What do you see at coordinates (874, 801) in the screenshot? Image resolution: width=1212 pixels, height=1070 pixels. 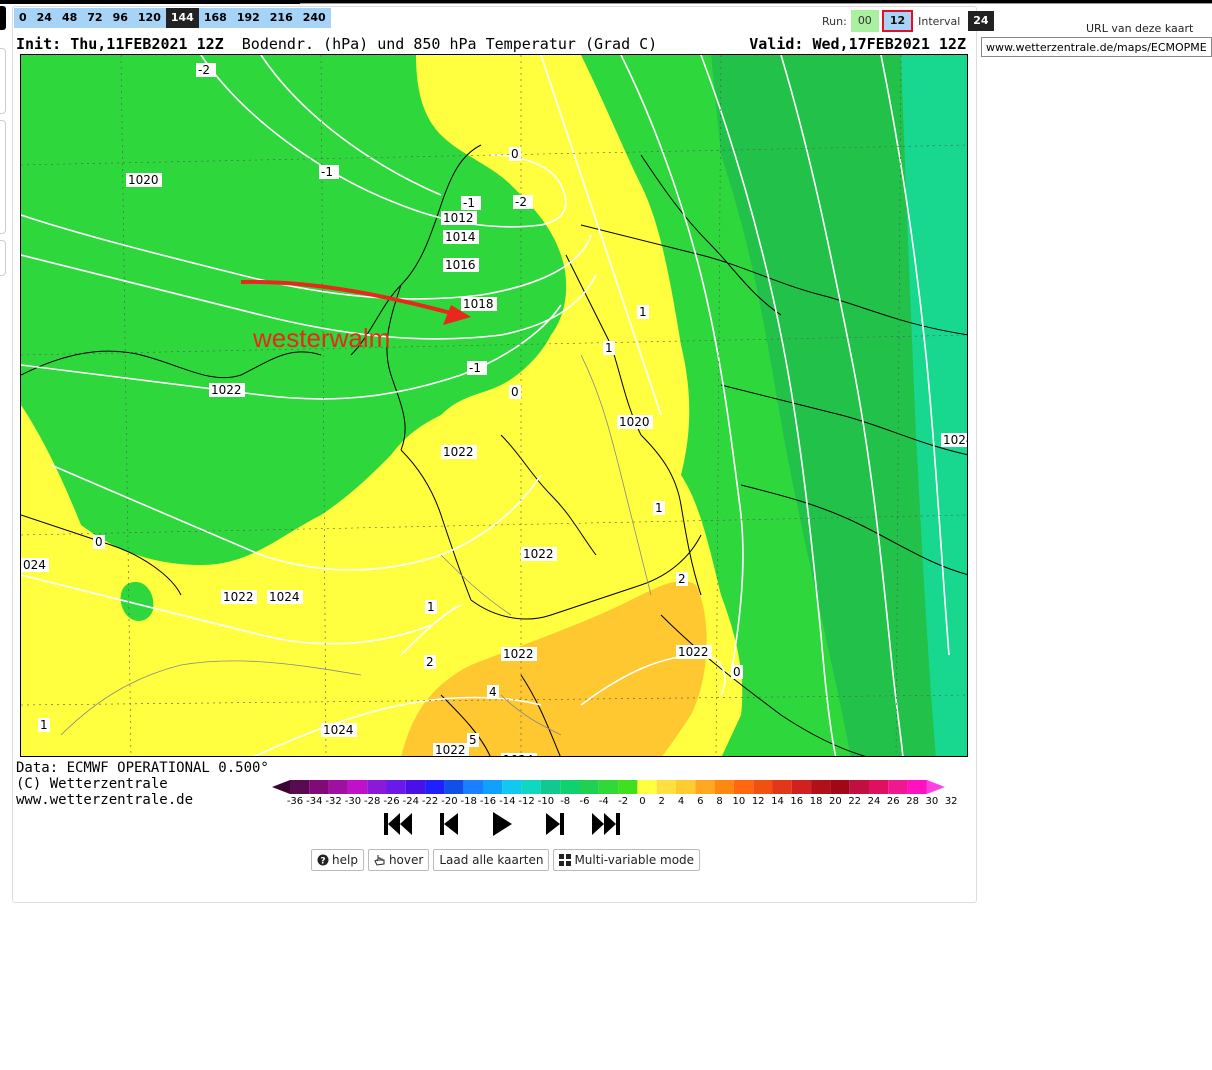 I see `scale-label: 24` at bounding box center [874, 801].